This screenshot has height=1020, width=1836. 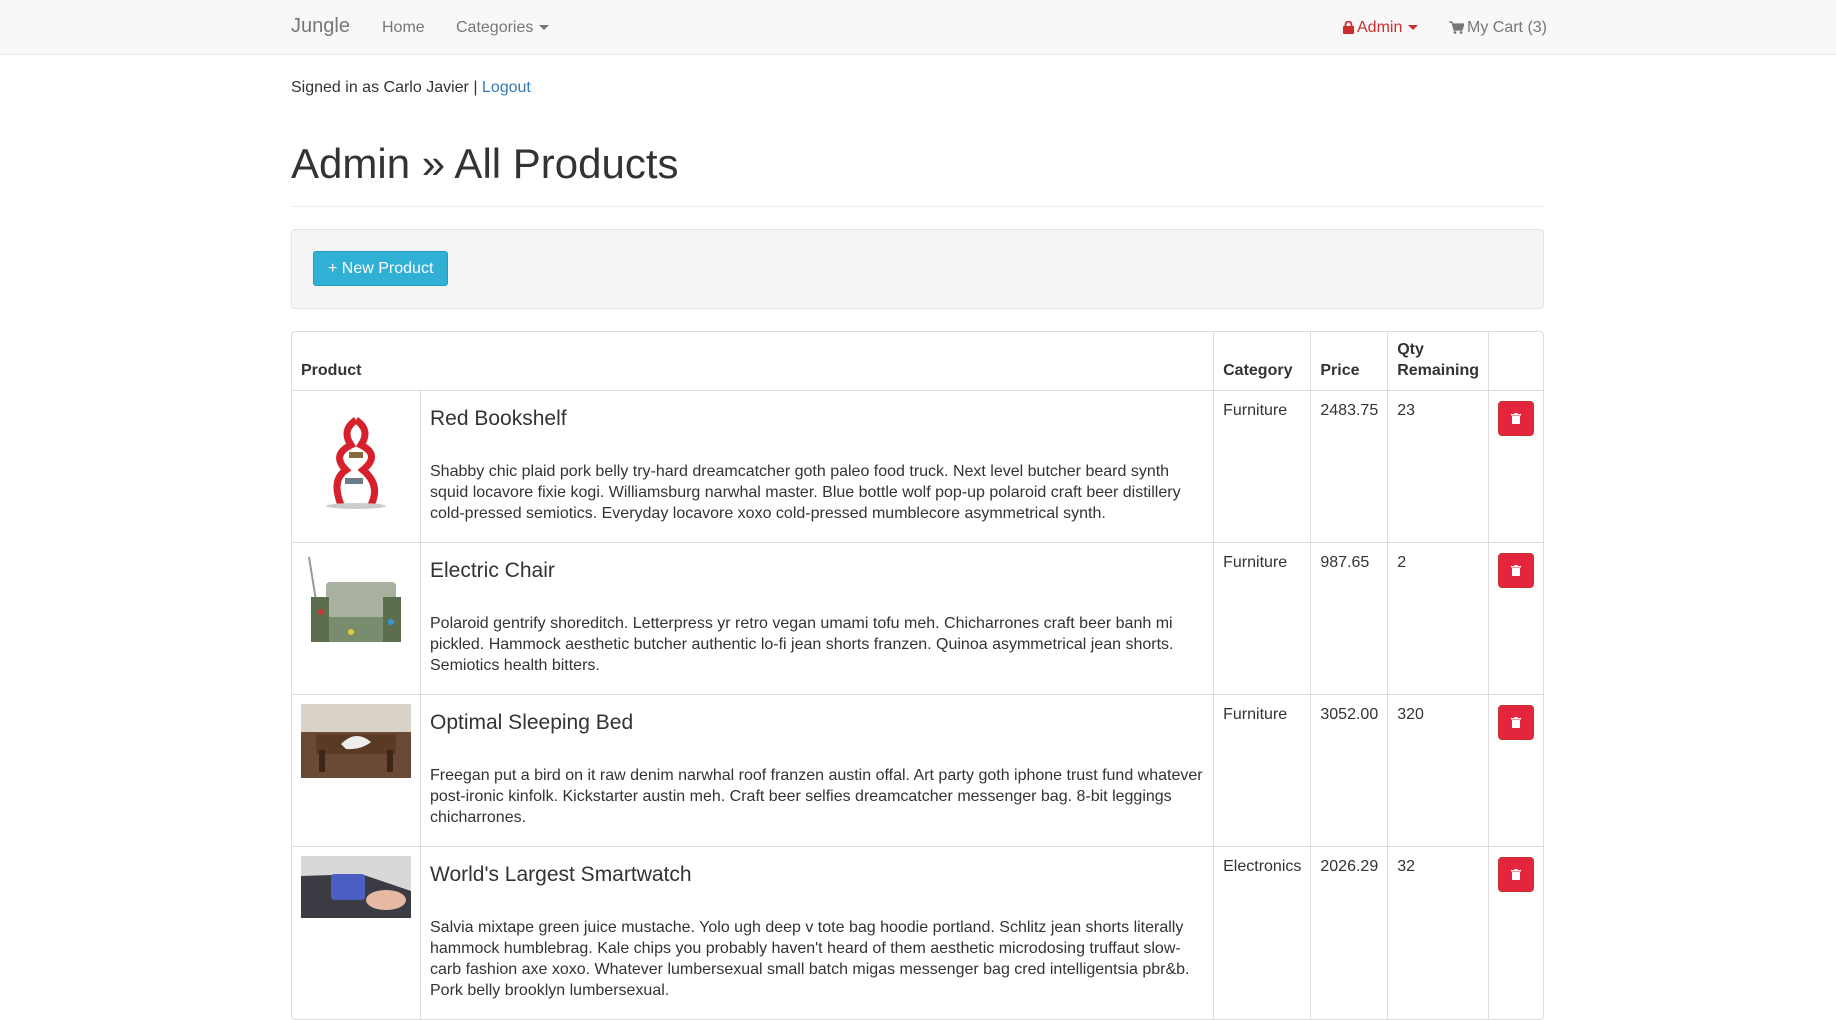 I want to click on product-price: 3052.00, so click(x=1349, y=769).